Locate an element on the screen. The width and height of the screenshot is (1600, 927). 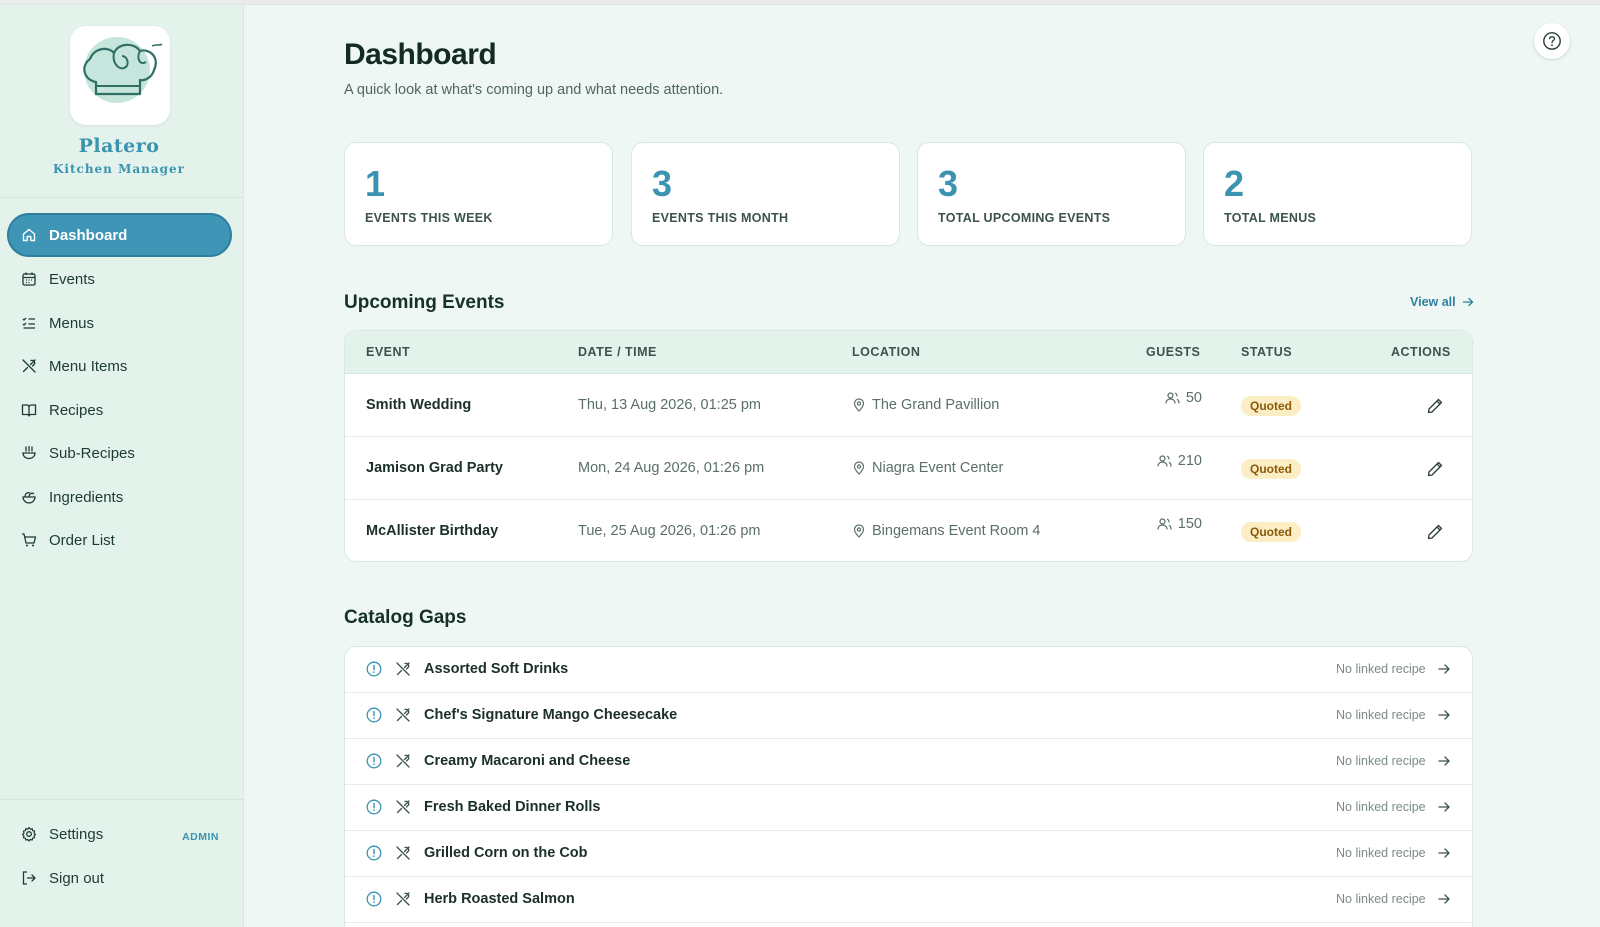
status-badge: Quoted is located at coordinates (1271, 469).